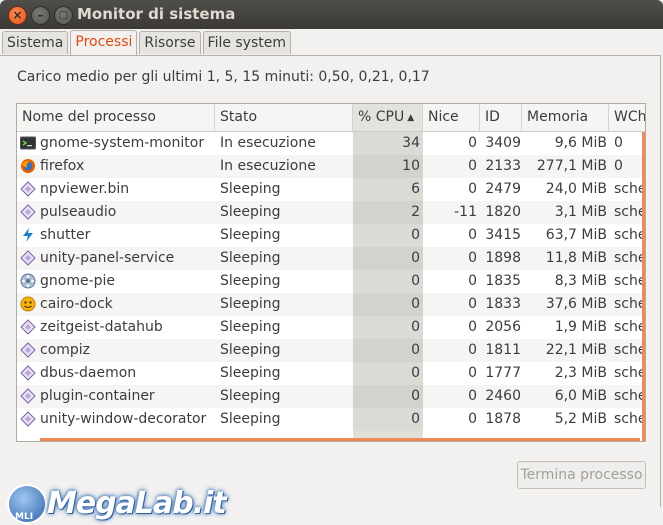 This screenshot has height=525, width=663. What do you see at coordinates (331, 373) in the screenshot?
I see `table-row: dbus-daemon Sleeping 0 0 1777 2,3 MiB sche` at bounding box center [331, 373].